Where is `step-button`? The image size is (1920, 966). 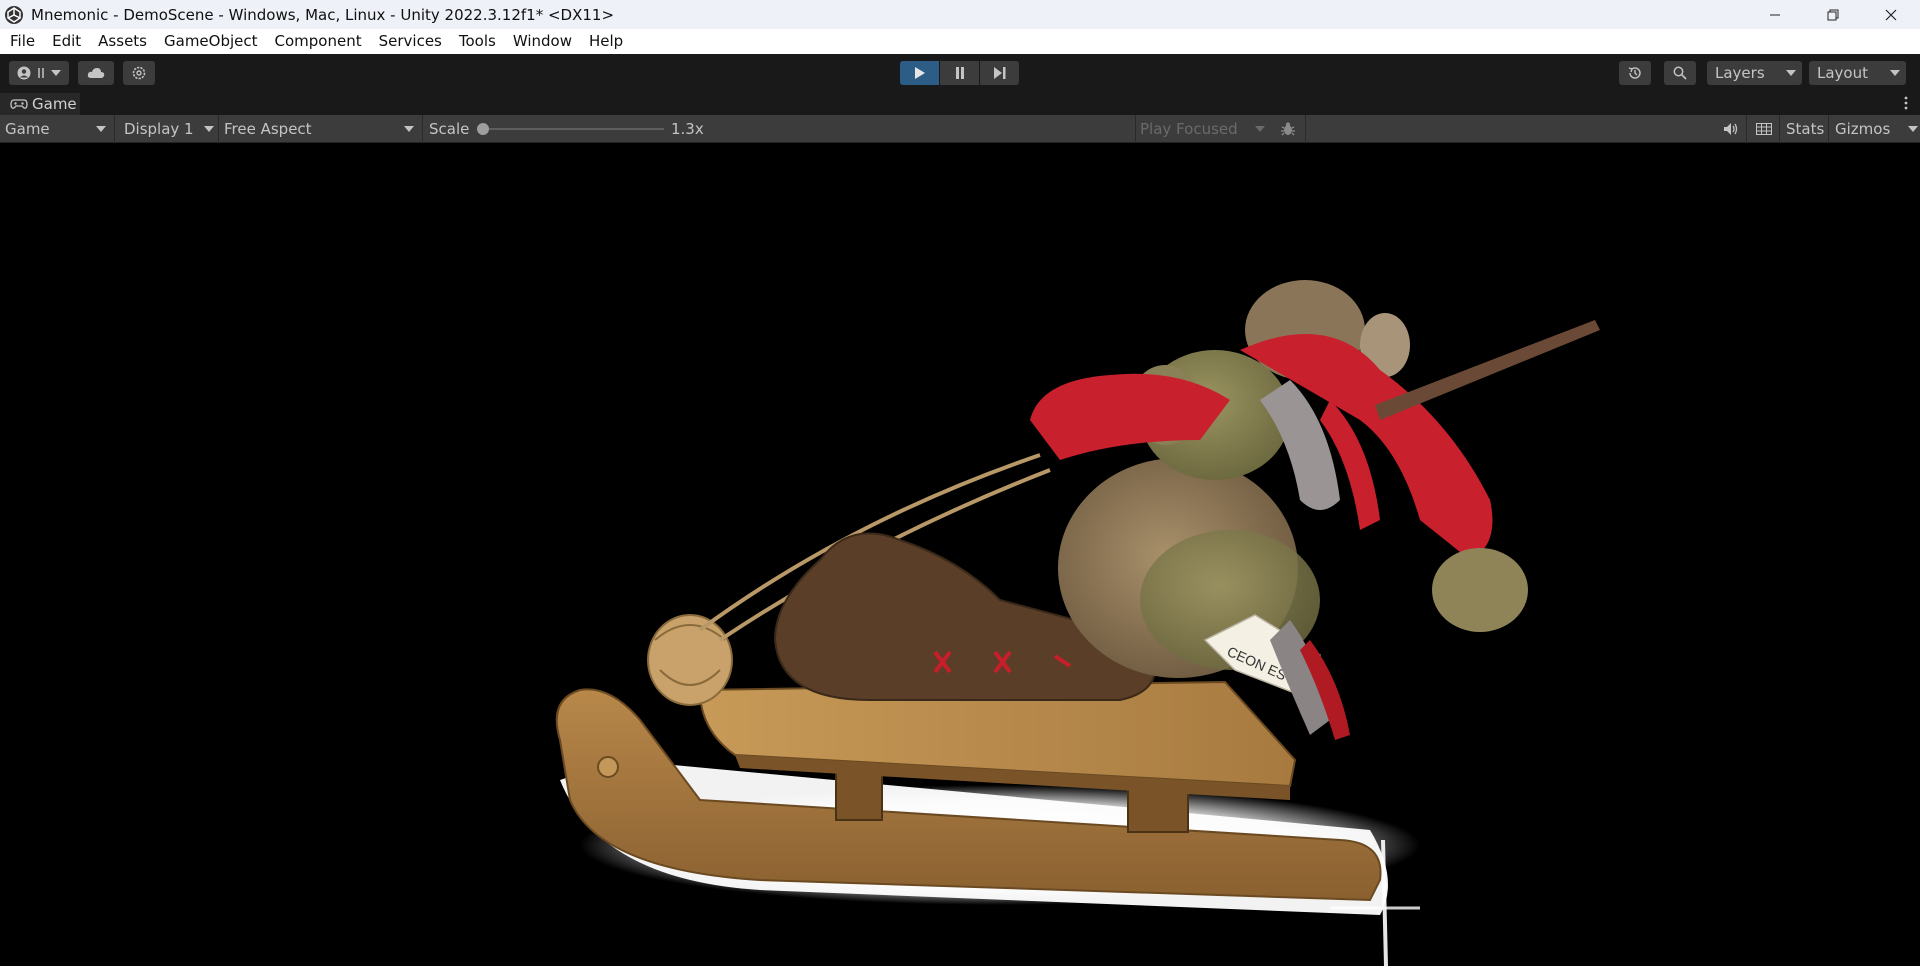
step-button is located at coordinates (999, 73).